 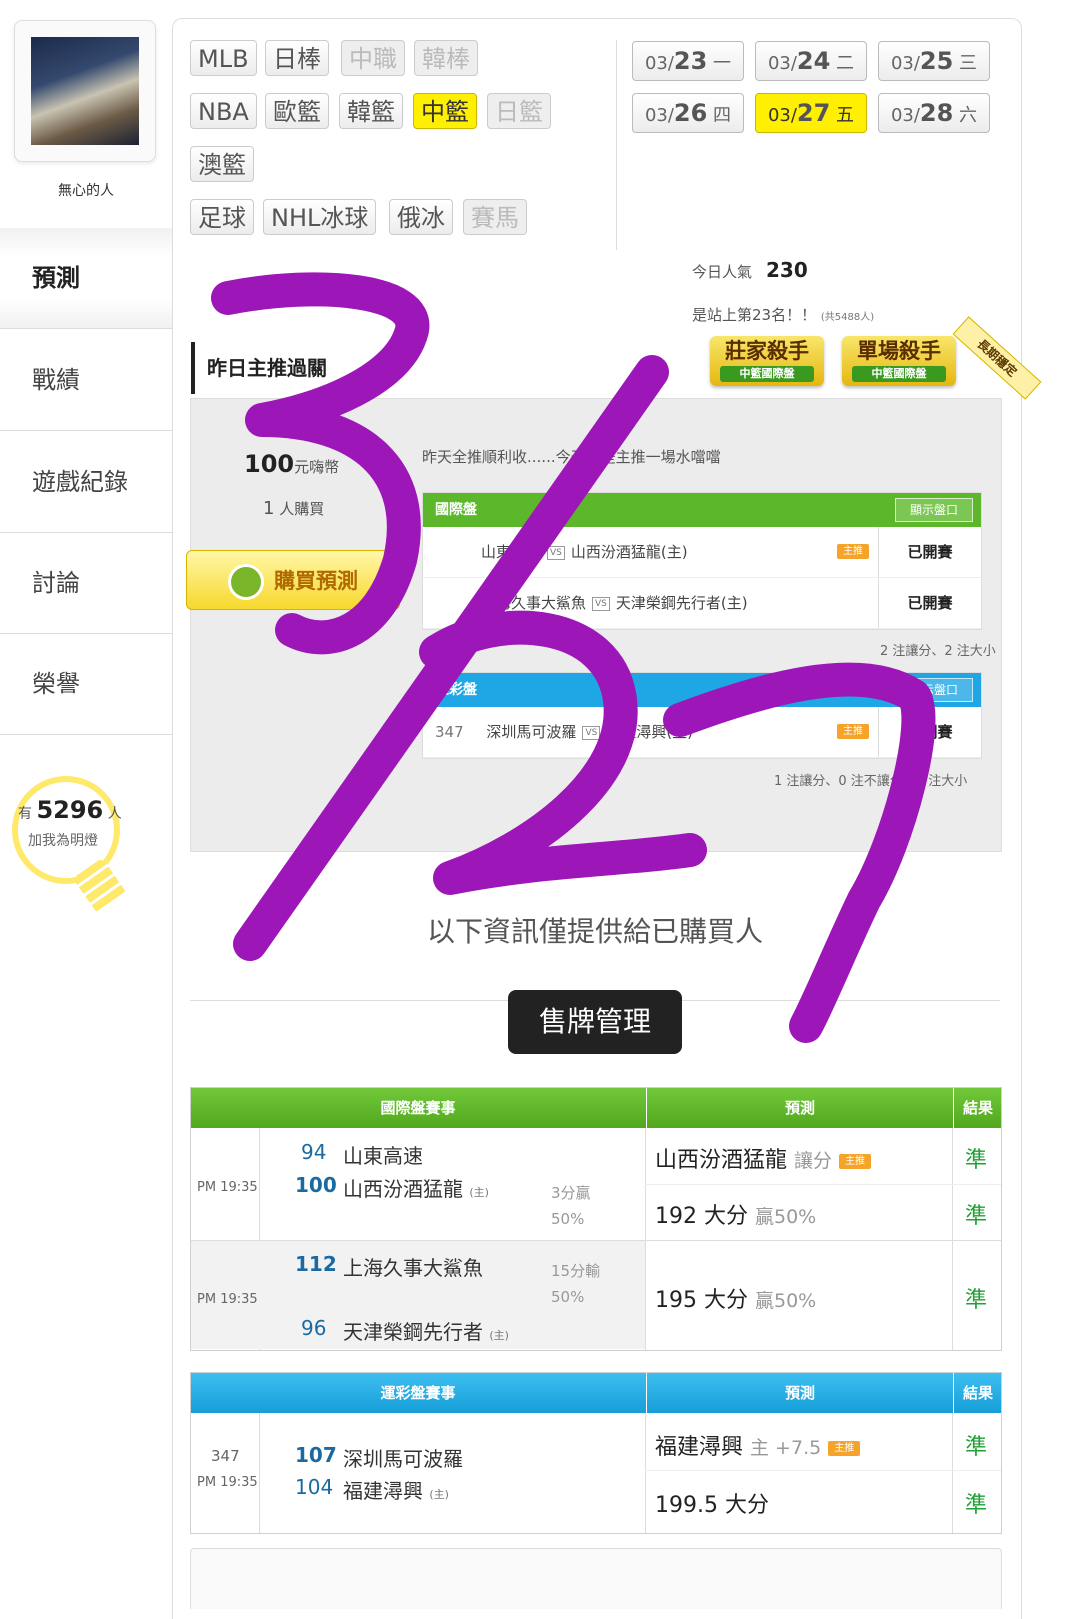 What do you see at coordinates (736, 1216) in the screenshot?
I see `prediction: 192 大分 贏50%` at bounding box center [736, 1216].